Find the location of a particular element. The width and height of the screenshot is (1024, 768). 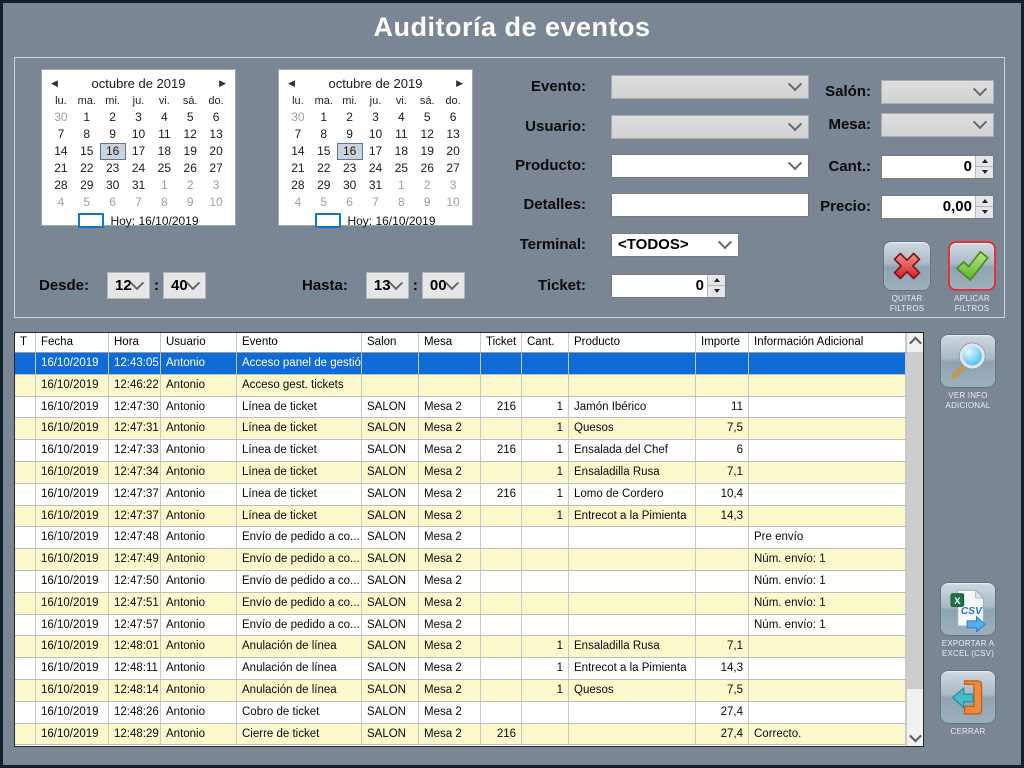

calendar-day: 28 is located at coordinates (298, 185).